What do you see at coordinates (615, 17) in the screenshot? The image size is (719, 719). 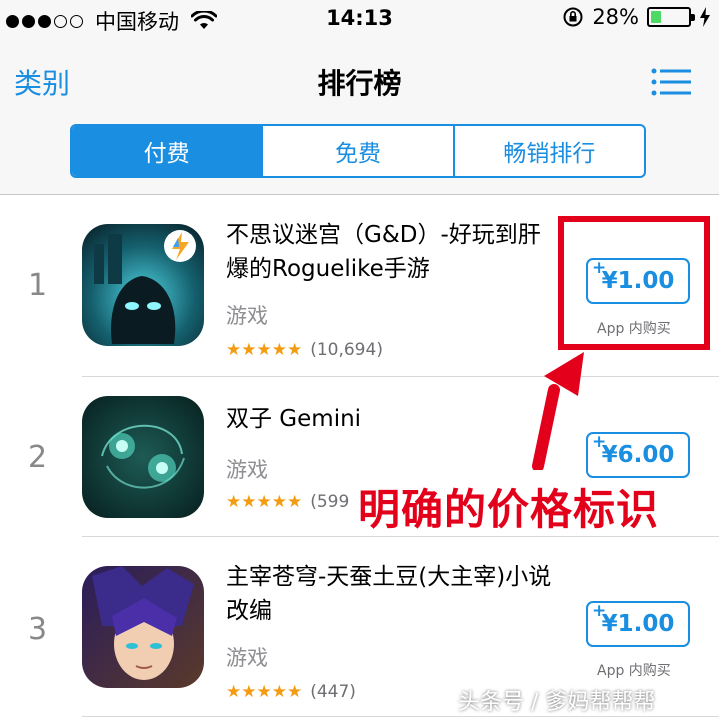 I see `battery-percent: 28%` at bounding box center [615, 17].